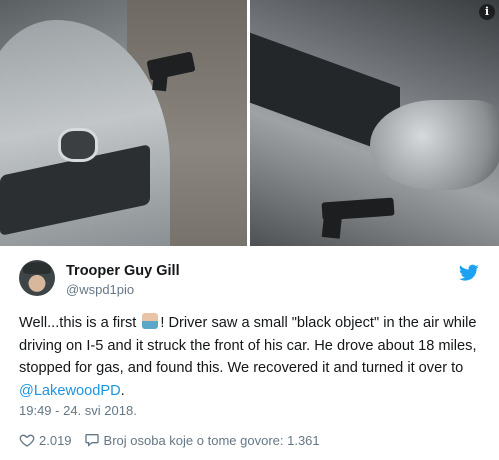 The image size is (499, 460). What do you see at coordinates (469, 273) in the screenshot?
I see `twitter-bird-icon` at bounding box center [469, 273].